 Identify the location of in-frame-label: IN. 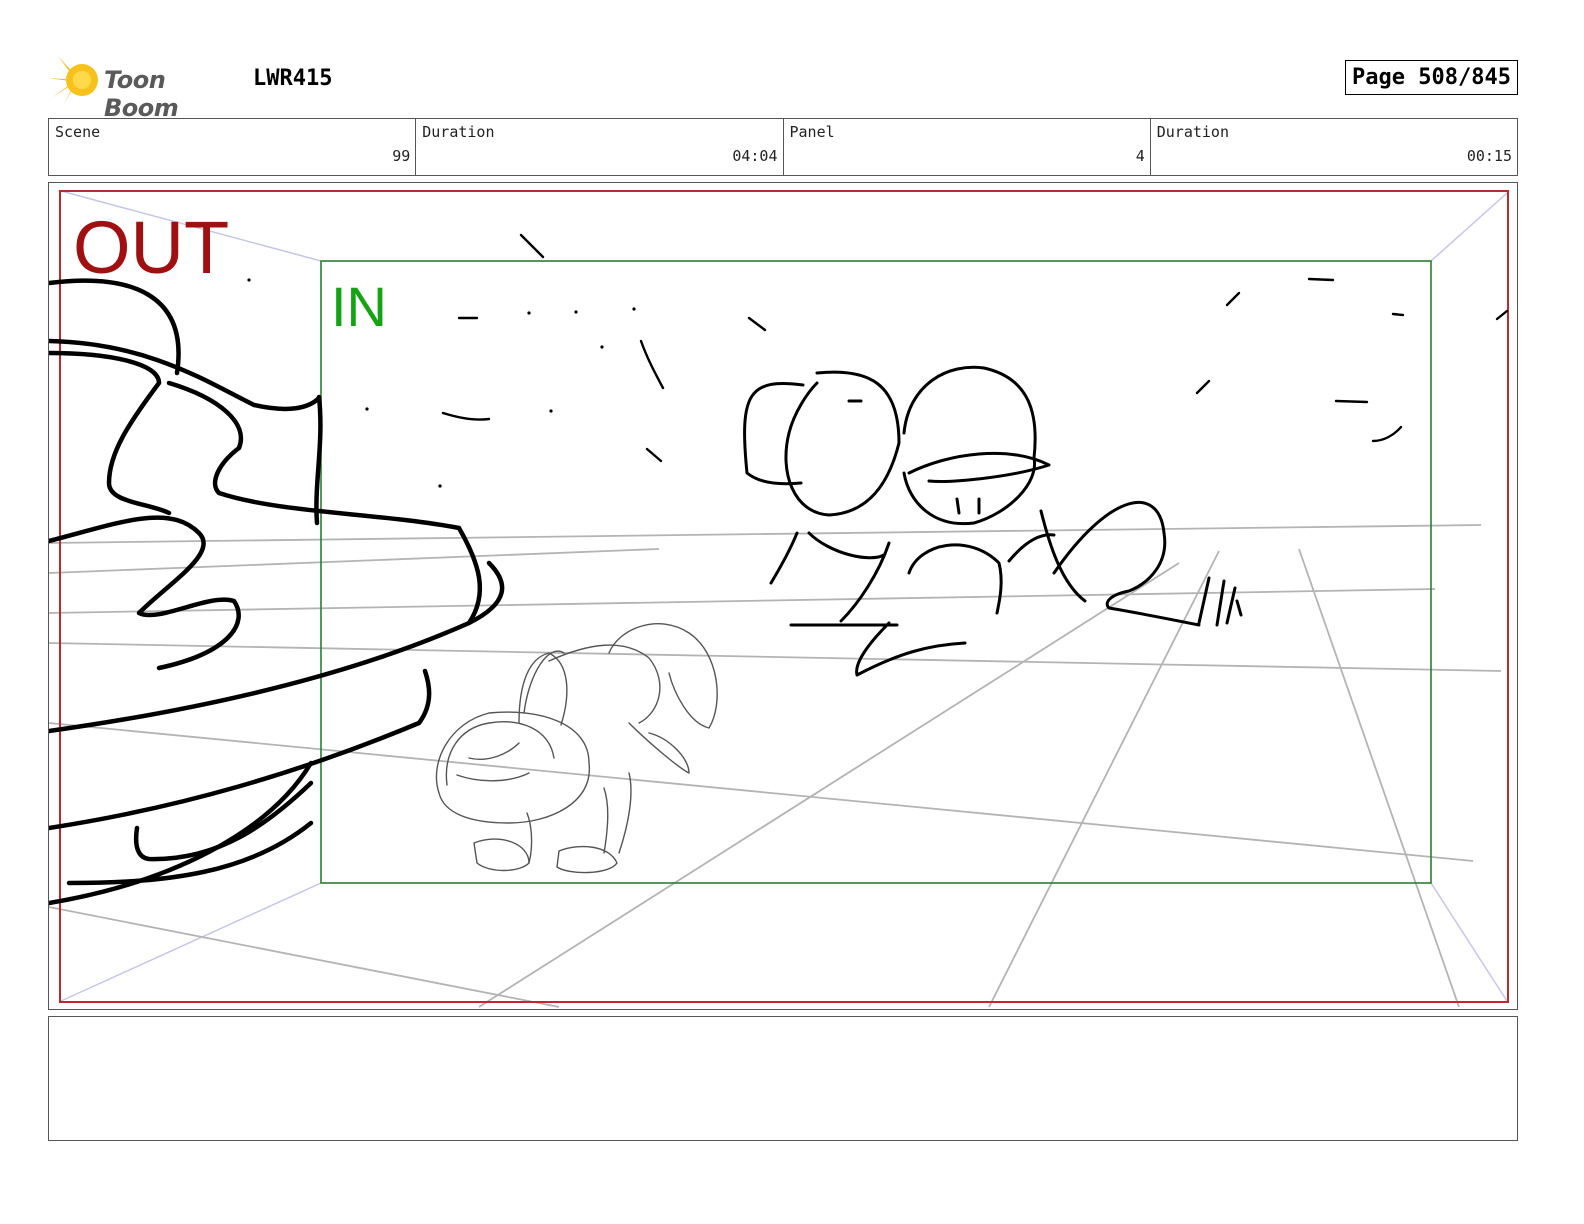
(359, 306).